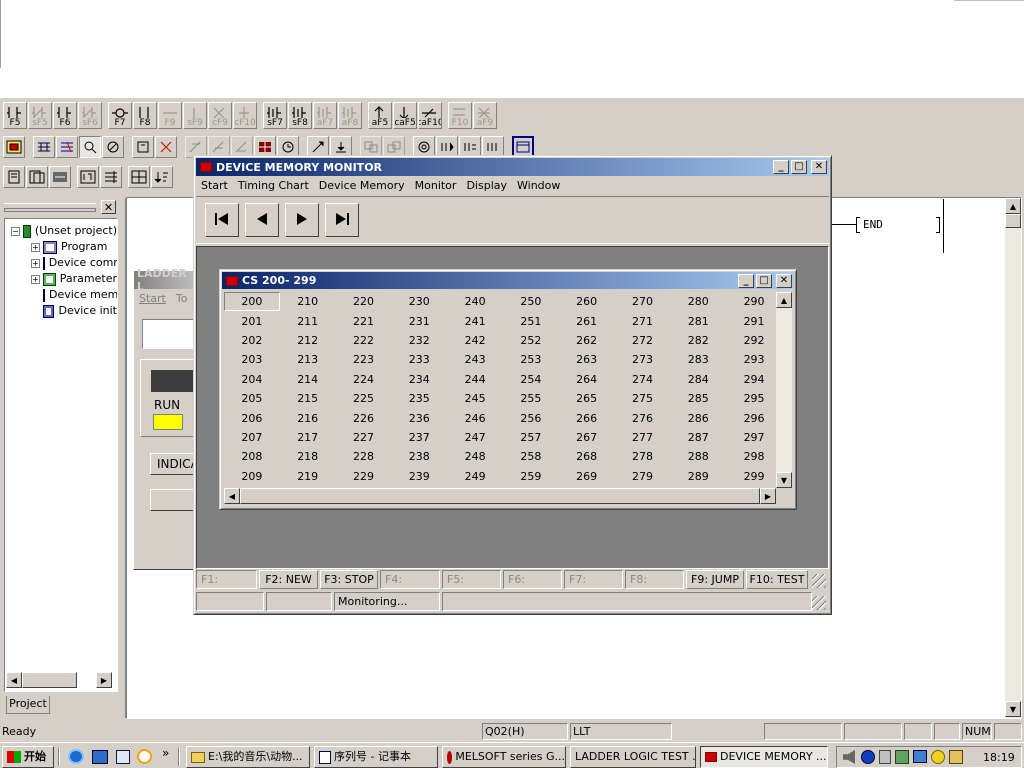 Image resolution: width=1024 pixels, height=768 pixels. What do you see at coordinates (252, 320) in the screenshot?
I see `cs-cell: 201` at bounding box center [252, 320].